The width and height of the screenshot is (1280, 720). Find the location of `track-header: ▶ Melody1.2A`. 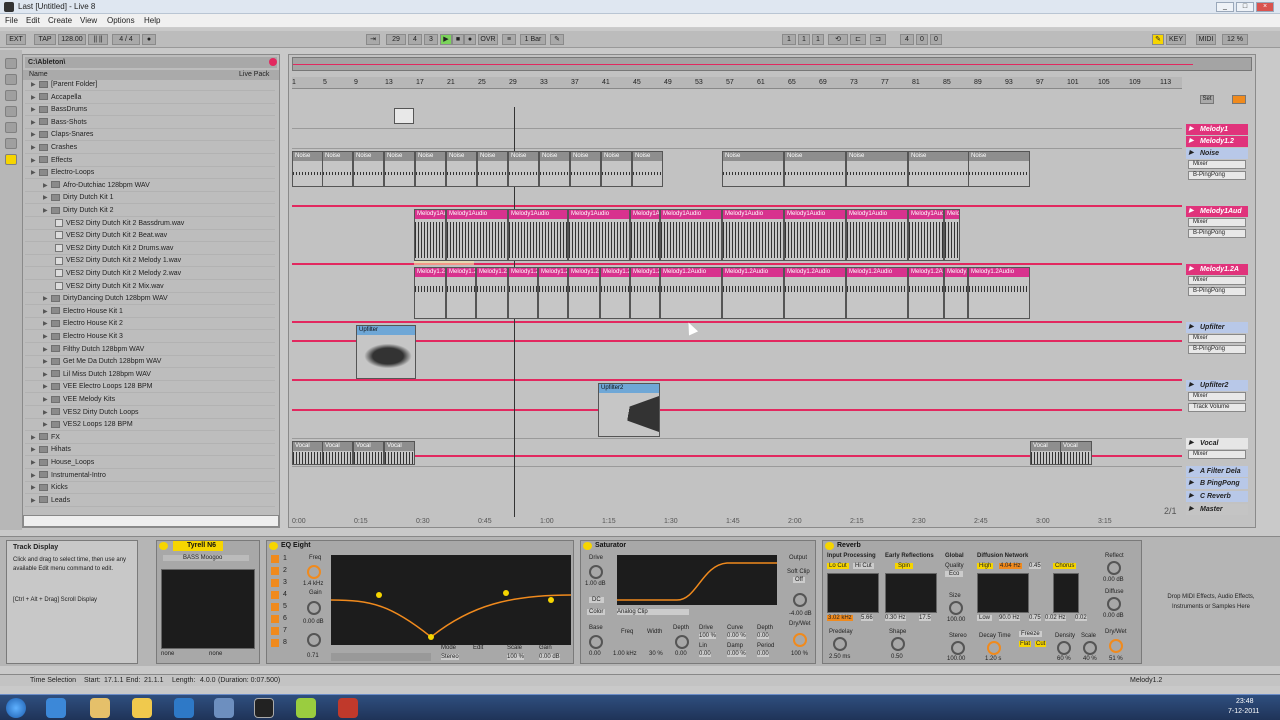

track-header: ▶ Melody1.2A is located at coordinates (1217, 269).